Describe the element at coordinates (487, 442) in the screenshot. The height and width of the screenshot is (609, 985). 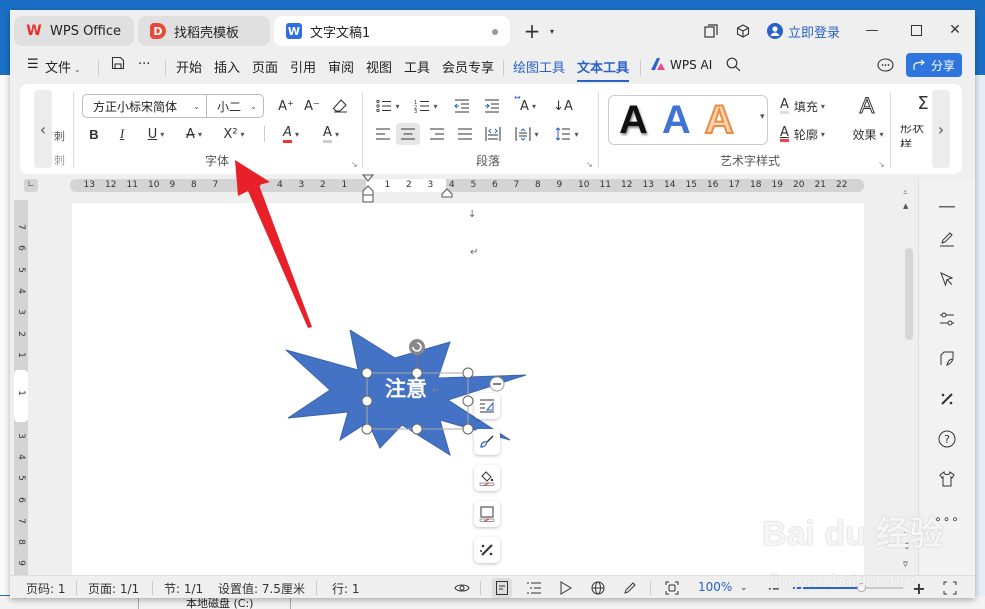
I see `shape-style-float-button` at that location.